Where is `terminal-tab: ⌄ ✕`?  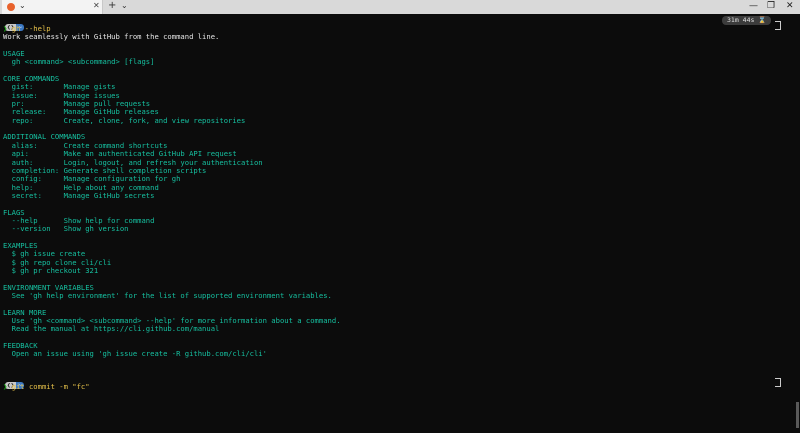
terminal-tab: ⌄ ✕ is located at coordinates (52, 7).